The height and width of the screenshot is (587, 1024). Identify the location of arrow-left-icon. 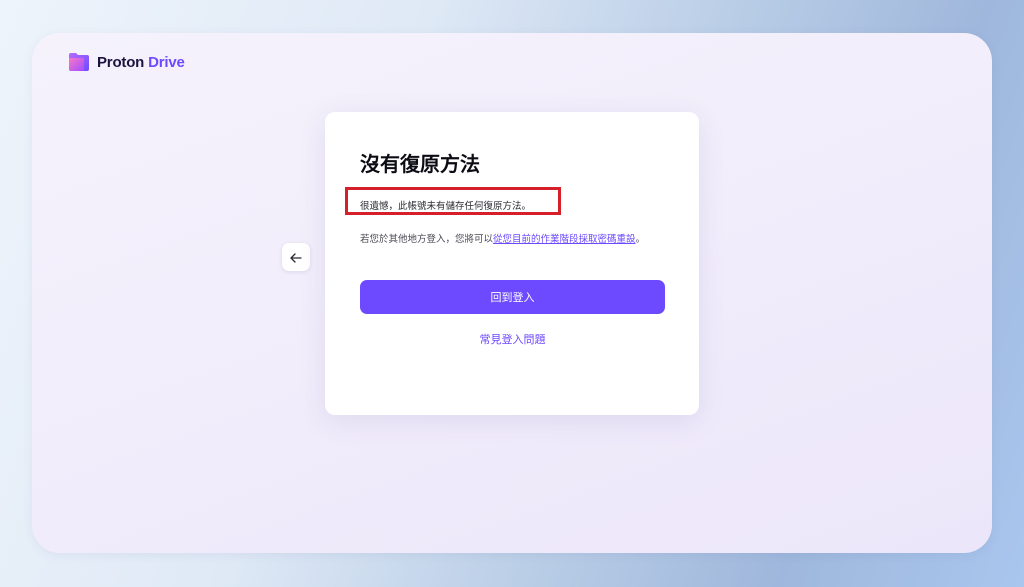
(296, 257).